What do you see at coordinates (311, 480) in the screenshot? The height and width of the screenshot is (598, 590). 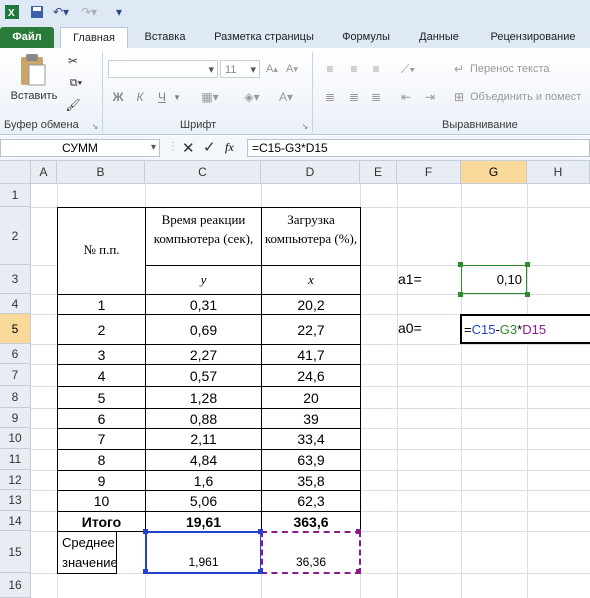 I see `table-row-x: 35,8` at bounding box center [311, 480].